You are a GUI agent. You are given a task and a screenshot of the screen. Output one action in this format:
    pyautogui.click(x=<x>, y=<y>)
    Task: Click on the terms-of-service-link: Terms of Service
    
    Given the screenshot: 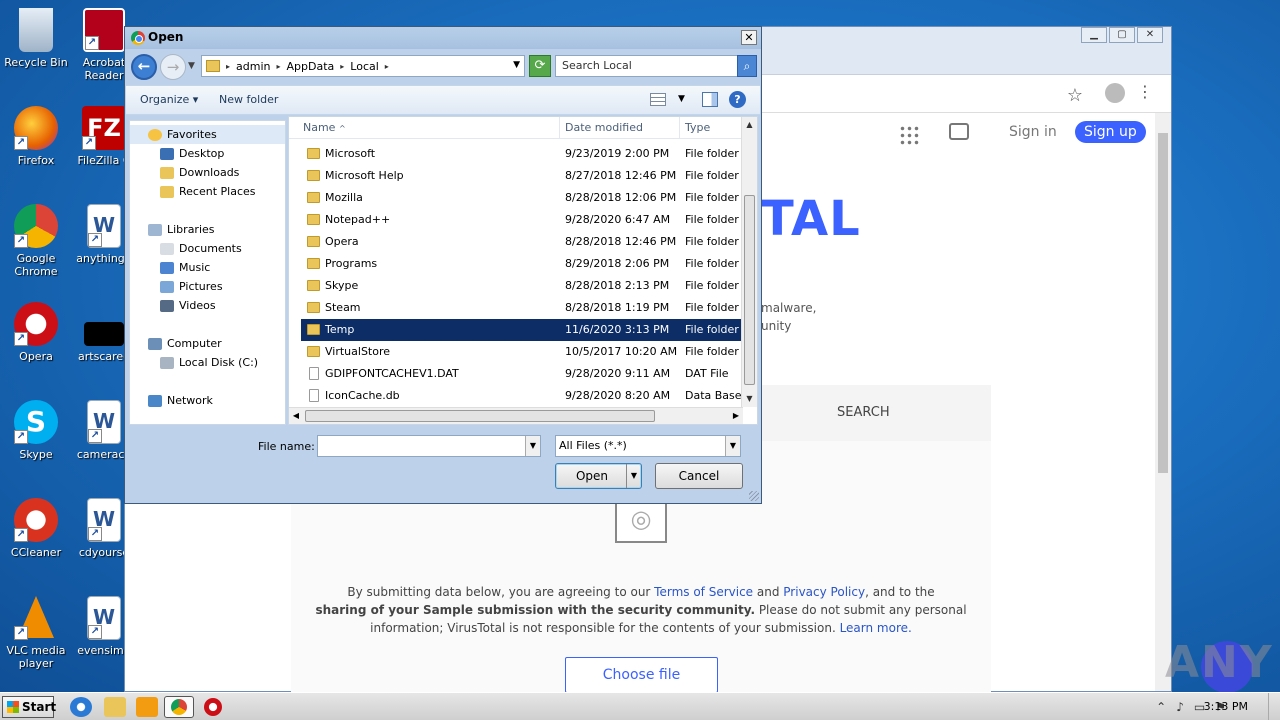 What is the action you would take?
    pyautogui.click(x=703, y=592)
    